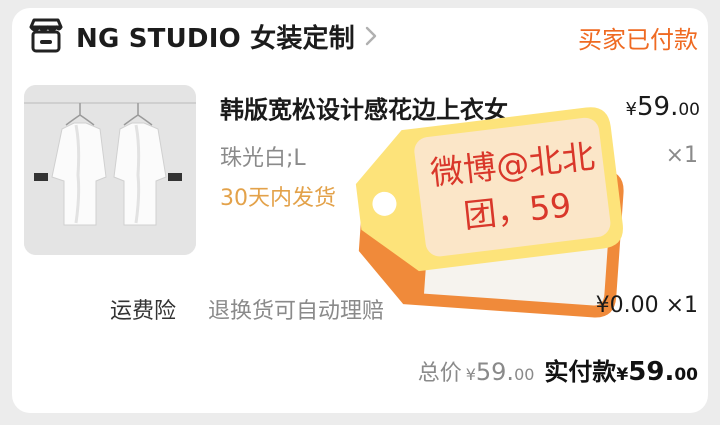  Describe the element at coordinates (296, 311) in the screenshot. I see `shipping-insurance-description: 退换货可自动理赔` at that location.